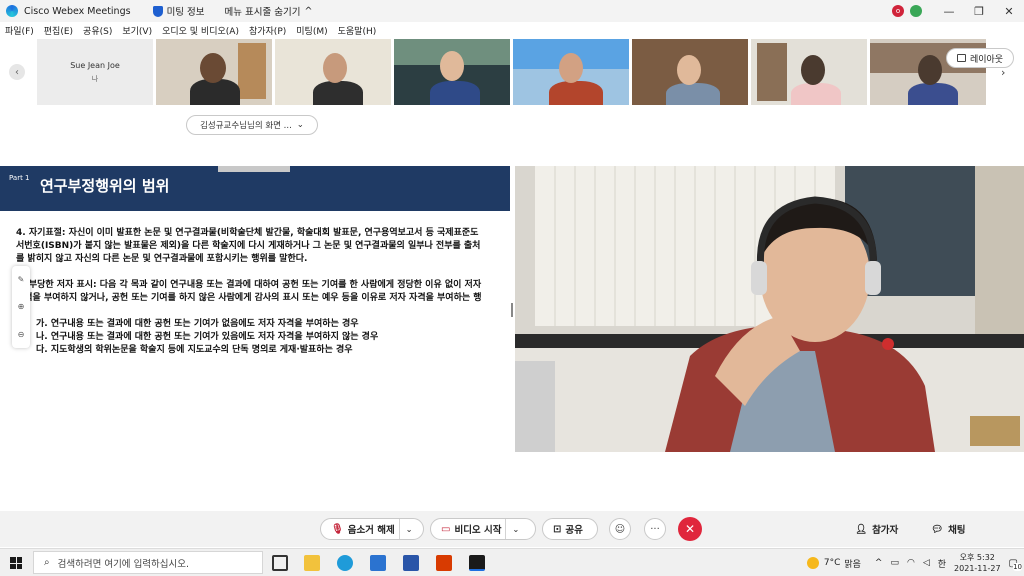 The width and height of the screenshot is (1024, 576). Describe the element at coordinates (252, 125) in the screenshot. I see `shared-screen-selector: 김성규교수님님의 화면 ... ⌄` at that location.